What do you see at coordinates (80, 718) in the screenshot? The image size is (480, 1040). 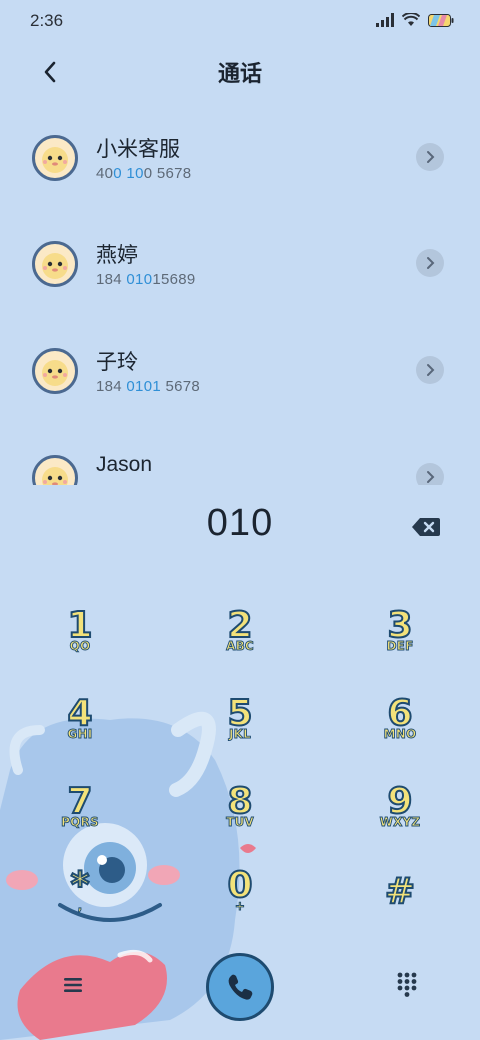 I see `key-4: 4 GHI` at bounding box center [80, 718].